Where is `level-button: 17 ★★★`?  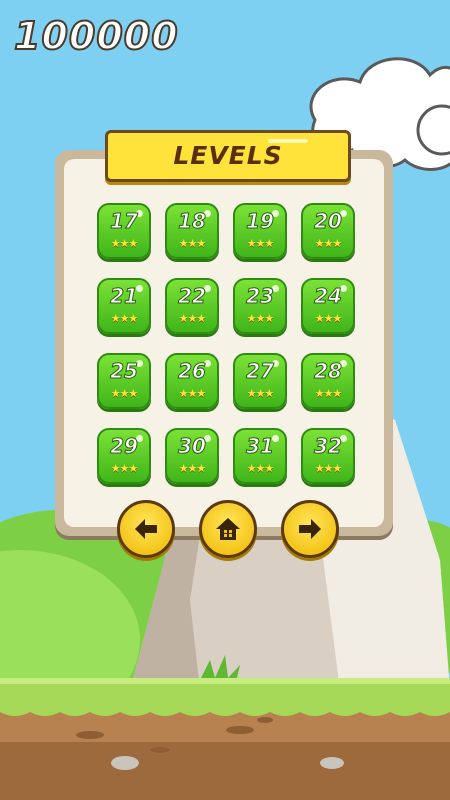 level-button: 17 ★★★ is located at coordinates (124, 231).